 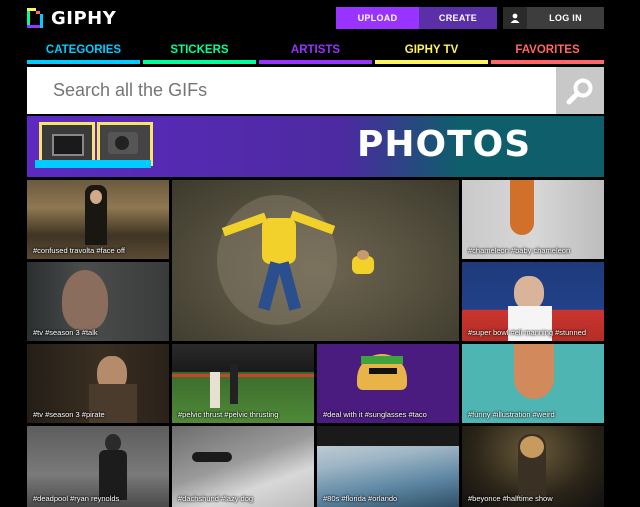 I want to click on search-bar, so click(x=291, y=90).